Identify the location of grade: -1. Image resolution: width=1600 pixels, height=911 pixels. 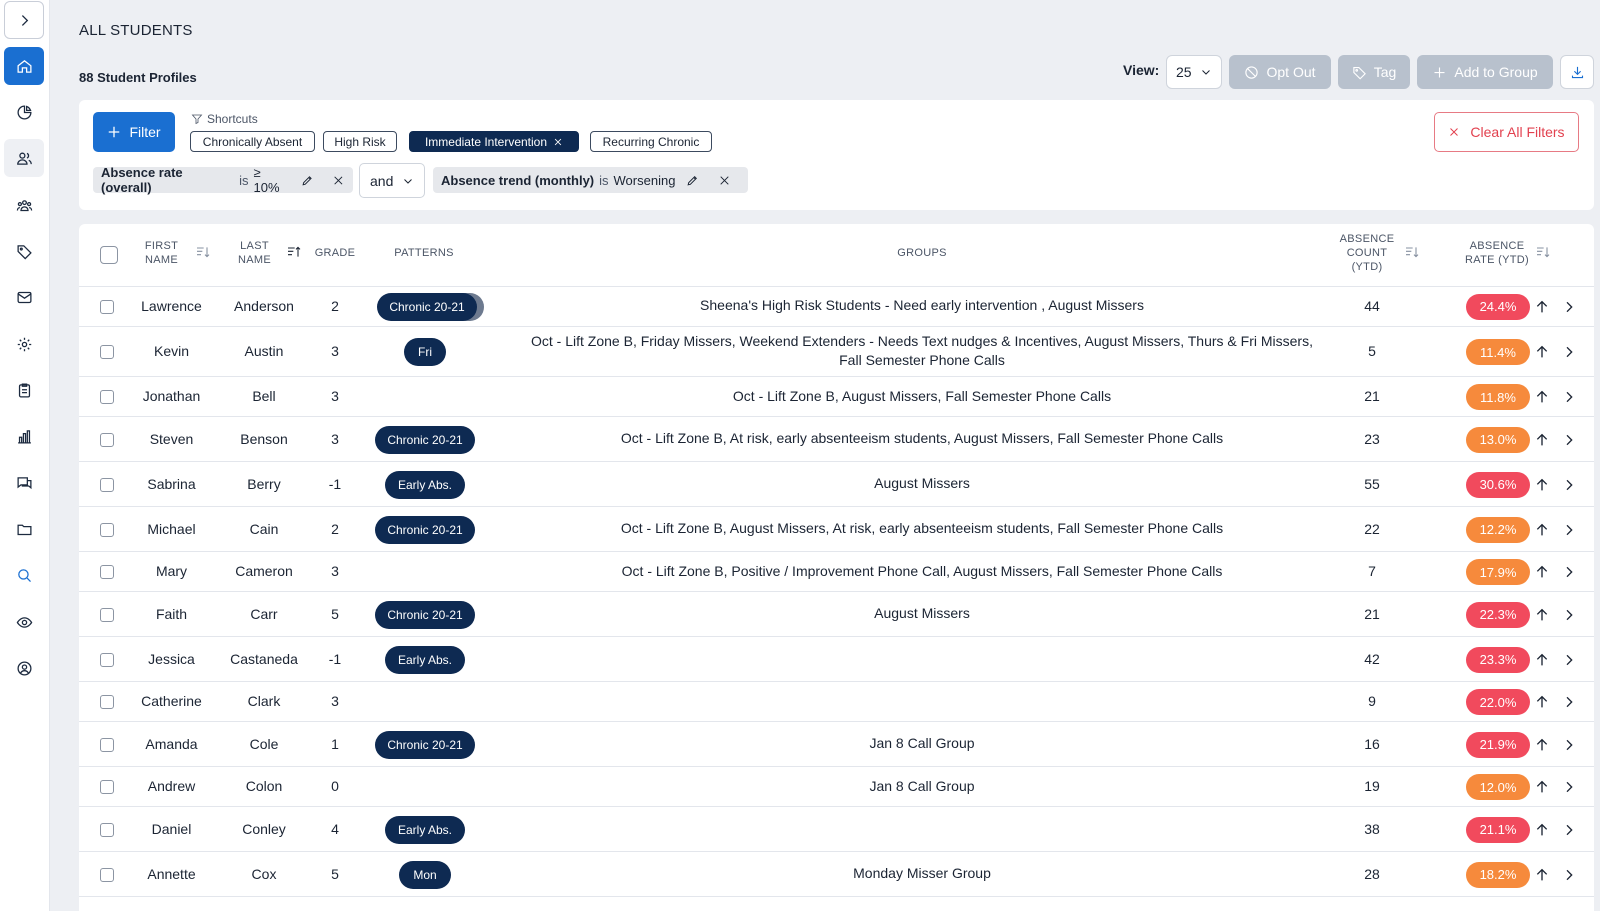
(335, 483).